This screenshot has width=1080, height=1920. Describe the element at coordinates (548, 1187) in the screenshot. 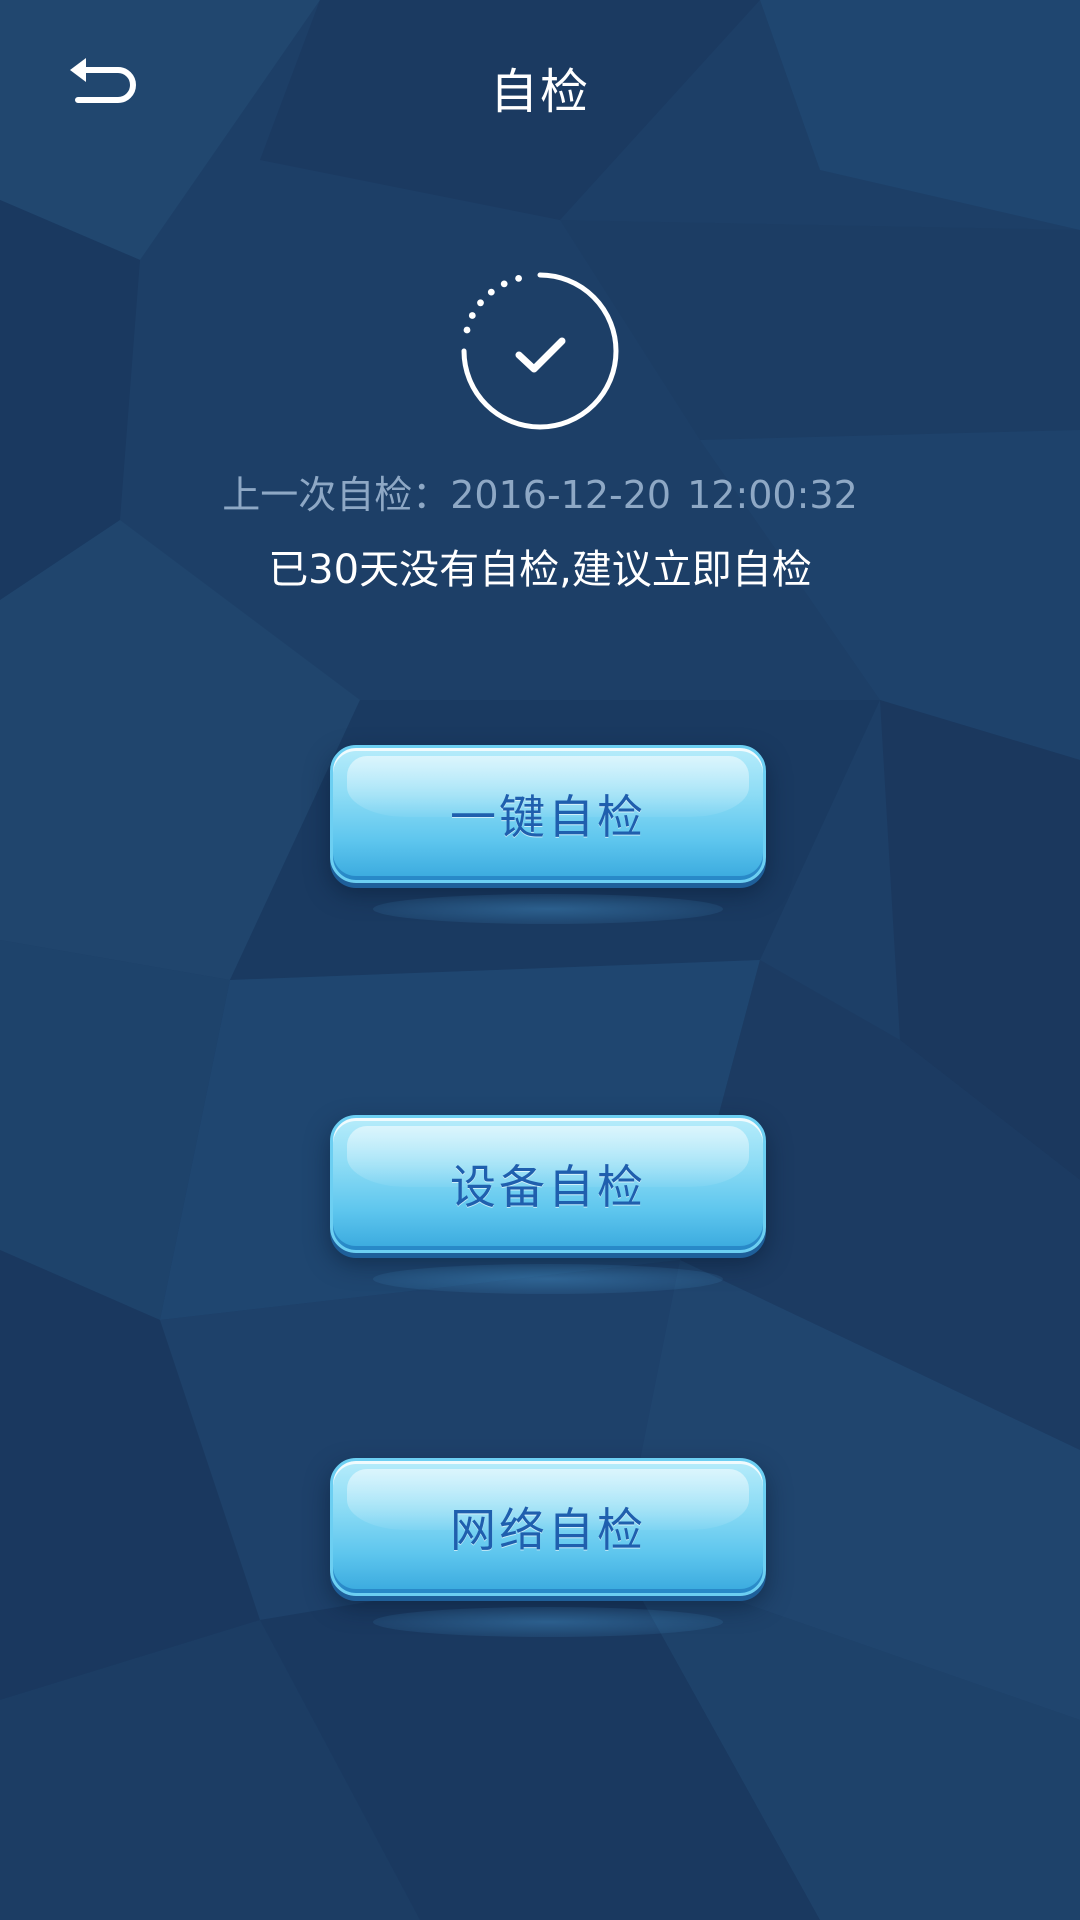

I see `device-check-label: 设备自检` at that location.